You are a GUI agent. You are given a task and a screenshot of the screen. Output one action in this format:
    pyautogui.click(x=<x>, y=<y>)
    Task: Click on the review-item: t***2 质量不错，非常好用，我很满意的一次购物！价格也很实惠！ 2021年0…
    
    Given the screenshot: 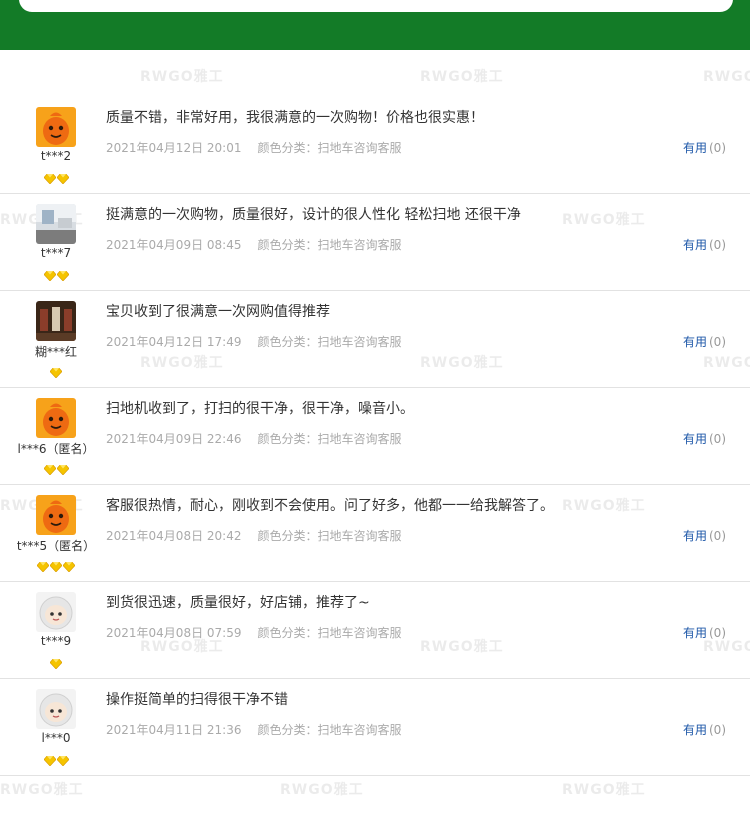 What is the action you would take?
    pyautogui.click(x=375, y=145)
    